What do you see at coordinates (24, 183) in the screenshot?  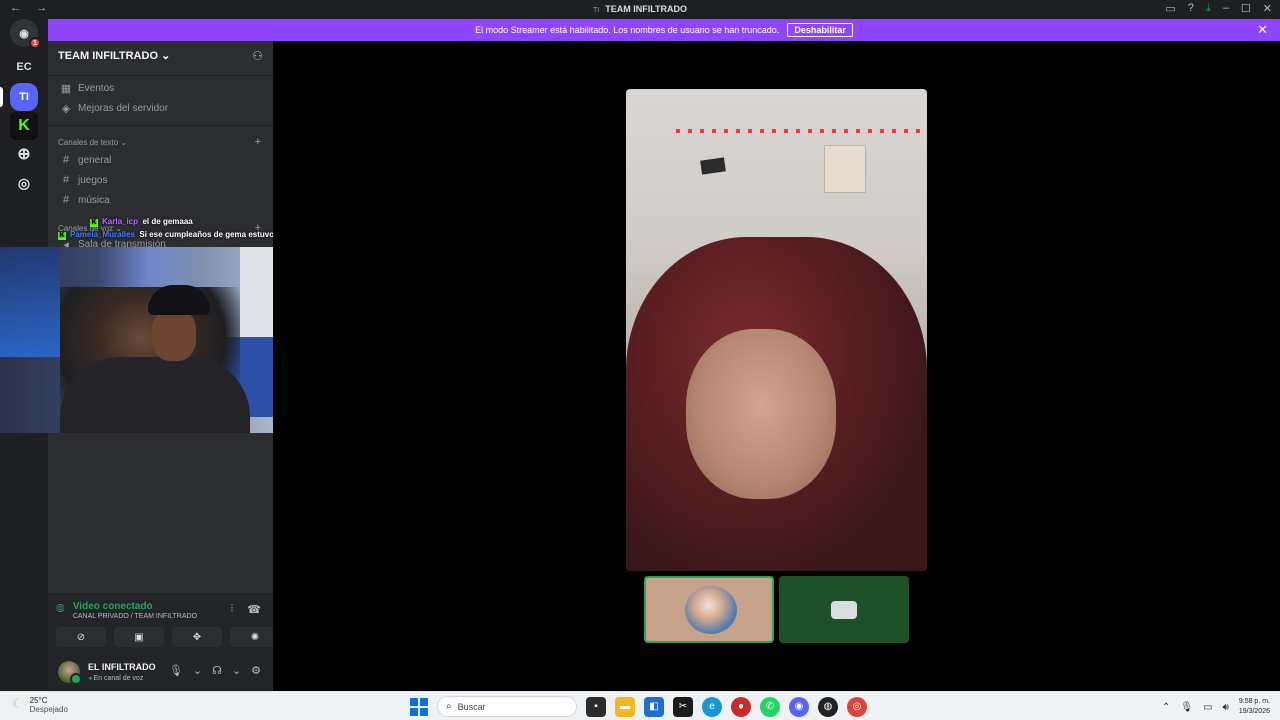 I see `explore-servers-button: ◎` at bounding box center [24, 183].